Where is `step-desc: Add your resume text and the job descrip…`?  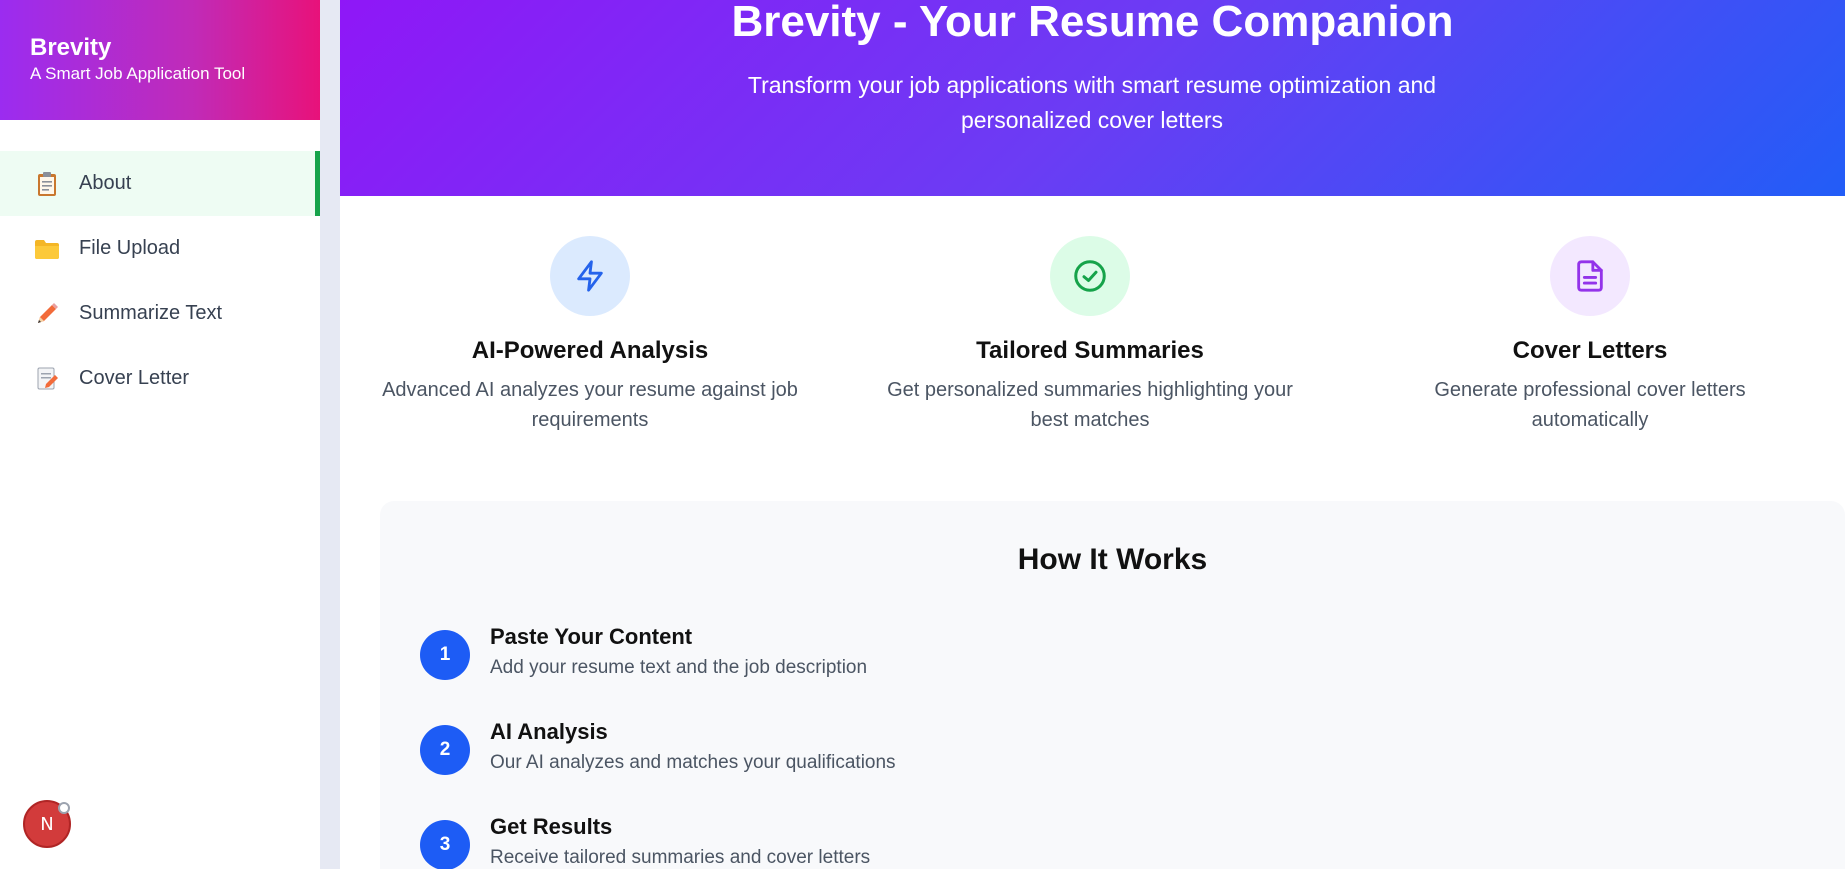
step-desc: Add your resume text and the job descrip… is located at coordinates (679, 667).